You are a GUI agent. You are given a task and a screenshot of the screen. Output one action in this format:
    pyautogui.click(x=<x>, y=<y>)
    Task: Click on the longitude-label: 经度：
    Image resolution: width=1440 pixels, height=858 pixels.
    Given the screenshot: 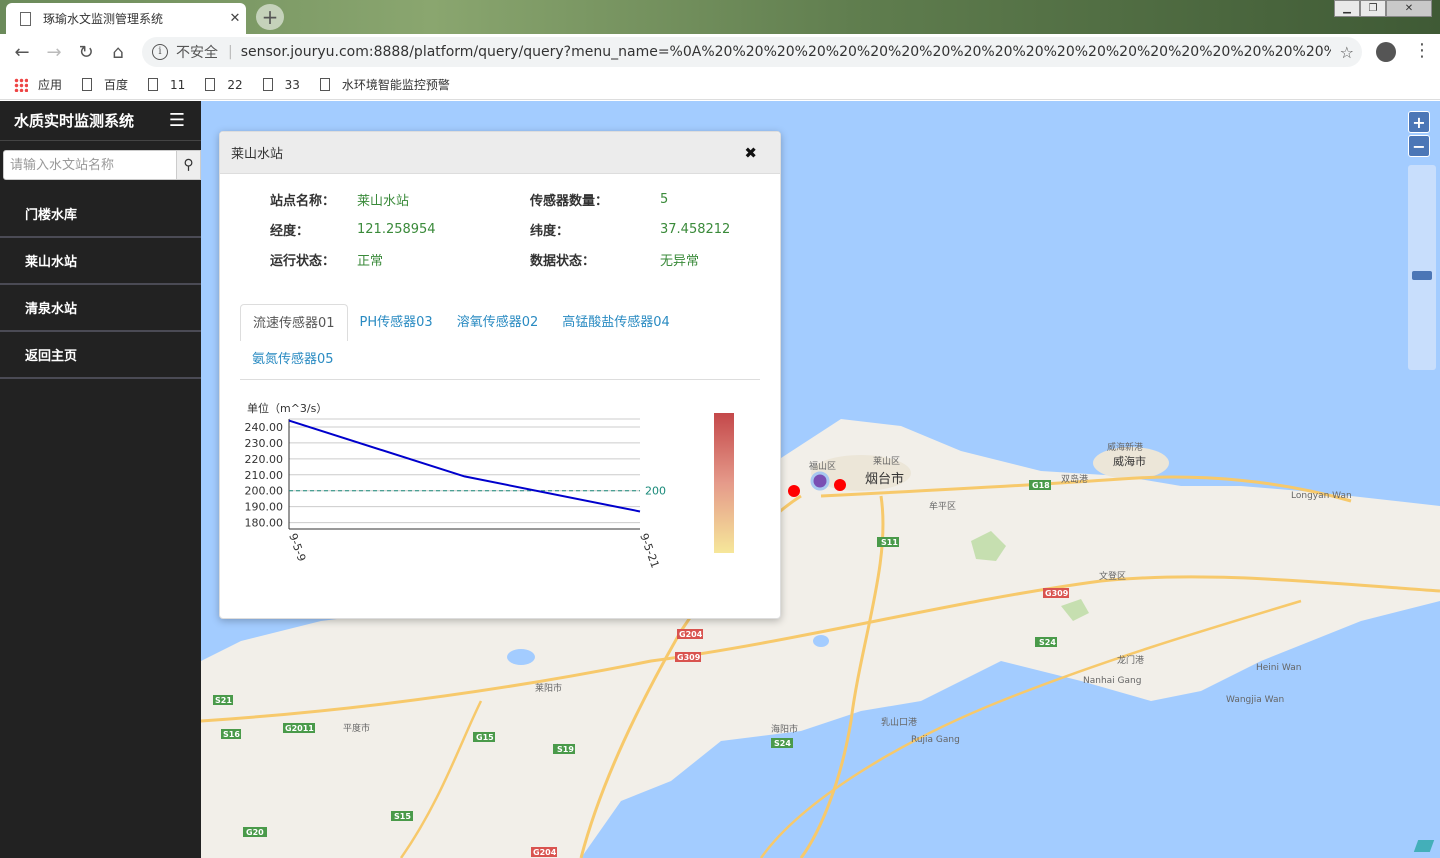 What is the action you would take?
    pyautogui.click(x=290, y=231)
    